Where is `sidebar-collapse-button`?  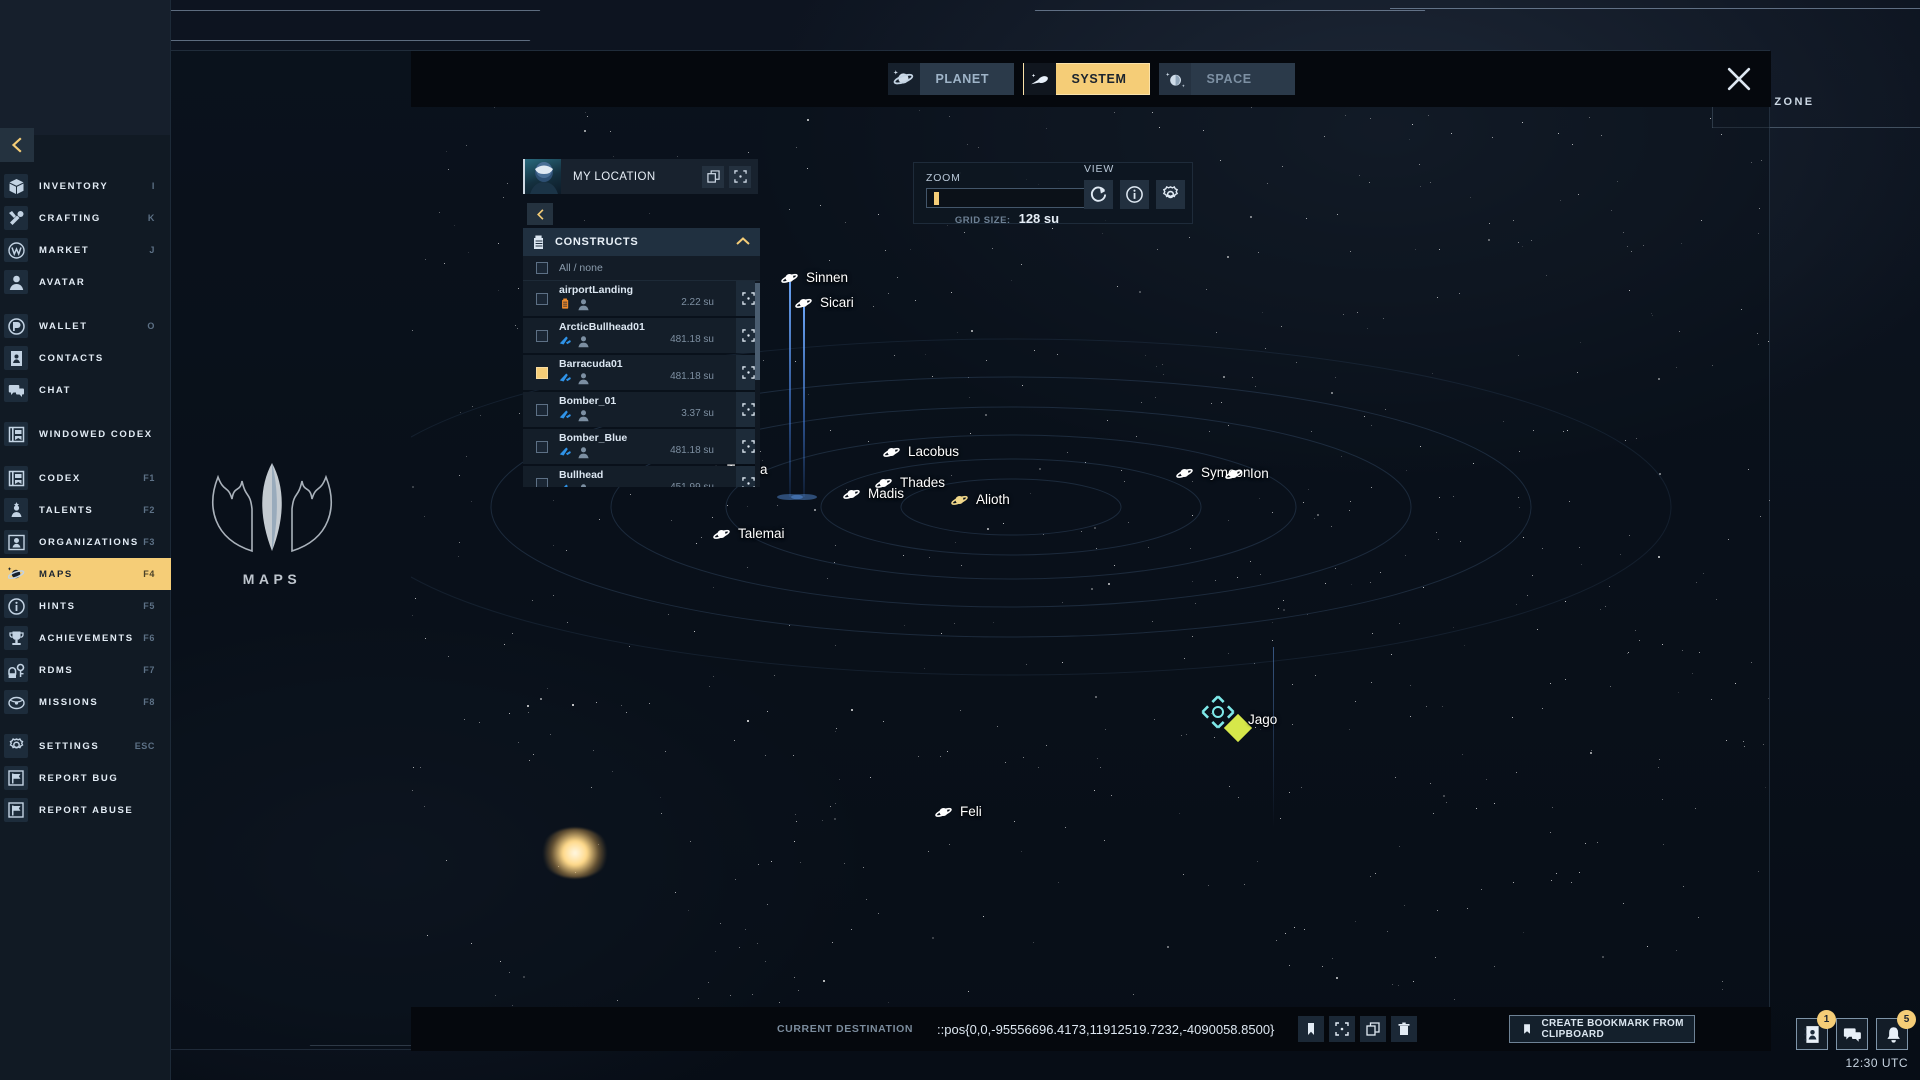
sidebar-collapse-button is located at coordinates (17, 145).